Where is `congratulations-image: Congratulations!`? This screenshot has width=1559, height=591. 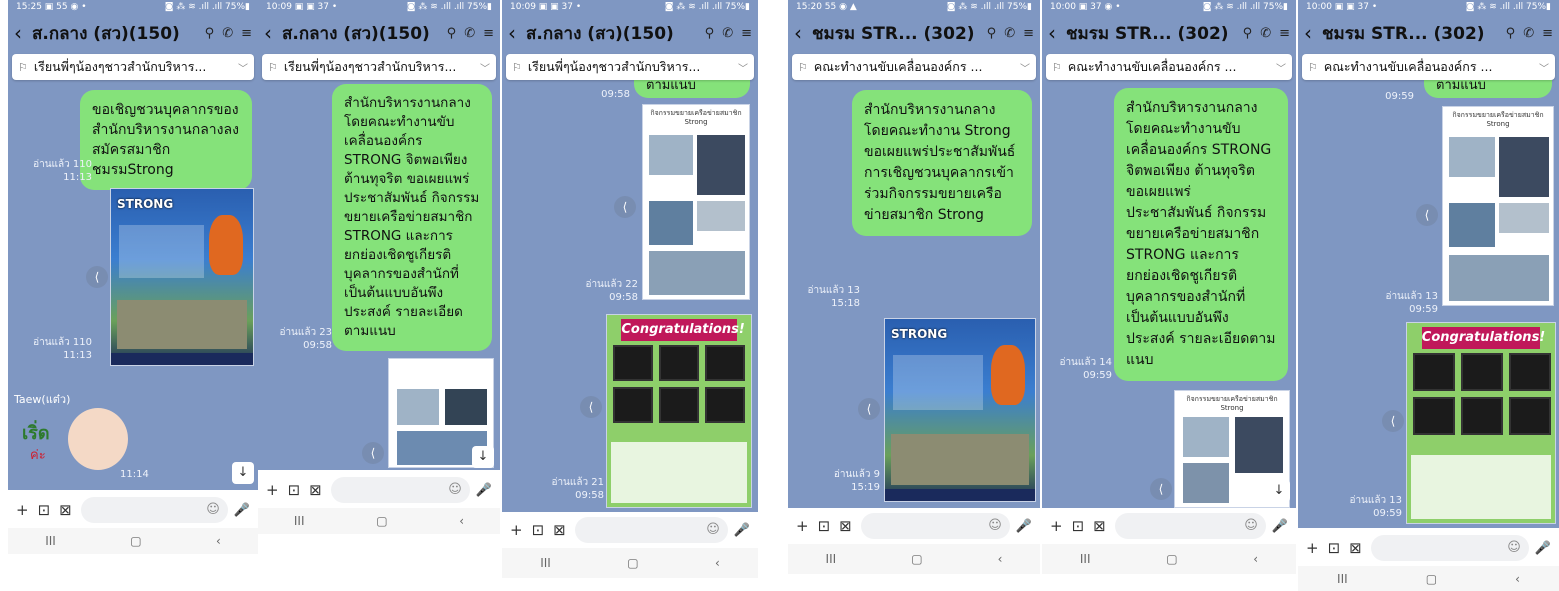 congratulations-image: Congratulations! is located at coordinates (679, 411).